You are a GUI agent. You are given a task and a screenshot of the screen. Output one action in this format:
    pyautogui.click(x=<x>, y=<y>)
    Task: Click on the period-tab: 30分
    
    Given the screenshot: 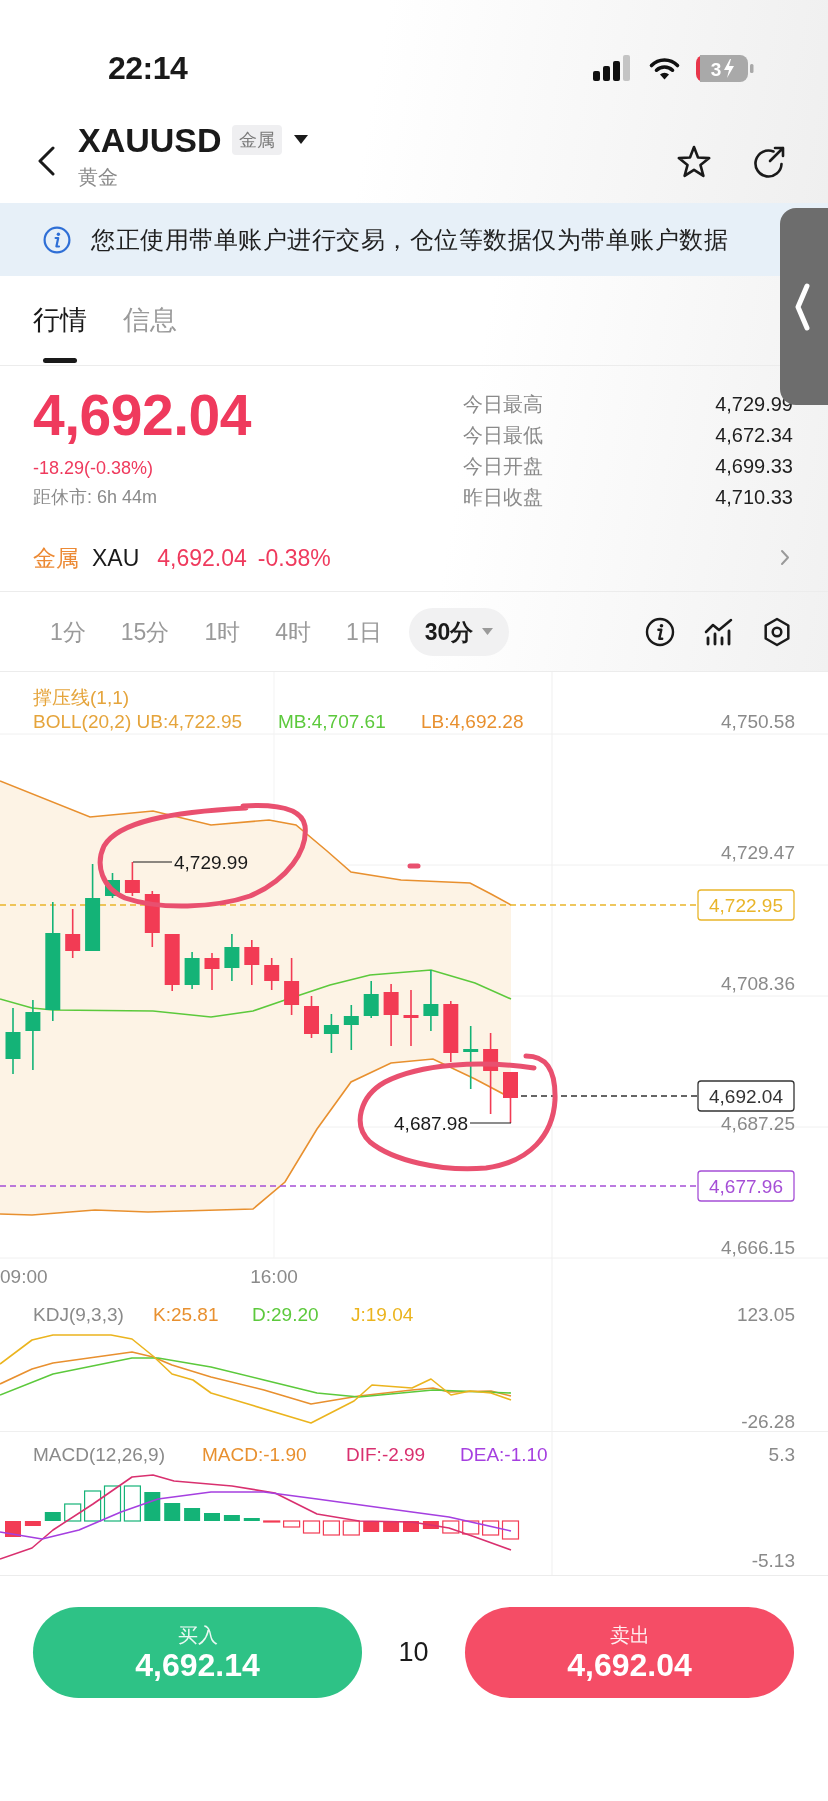 What is the action you would take?
    pyautogui.click(x=459, y=631)
    